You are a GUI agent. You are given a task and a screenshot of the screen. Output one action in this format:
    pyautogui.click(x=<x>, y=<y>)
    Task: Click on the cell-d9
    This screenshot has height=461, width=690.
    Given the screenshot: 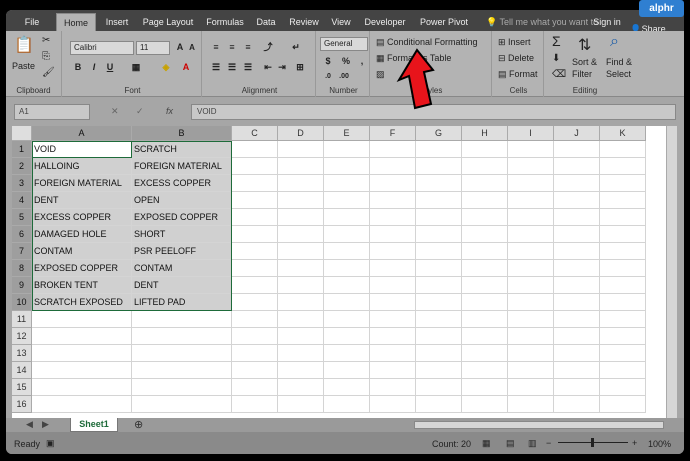 What is the action you would take?
    pyautogui.click(x=301, y=285)
    